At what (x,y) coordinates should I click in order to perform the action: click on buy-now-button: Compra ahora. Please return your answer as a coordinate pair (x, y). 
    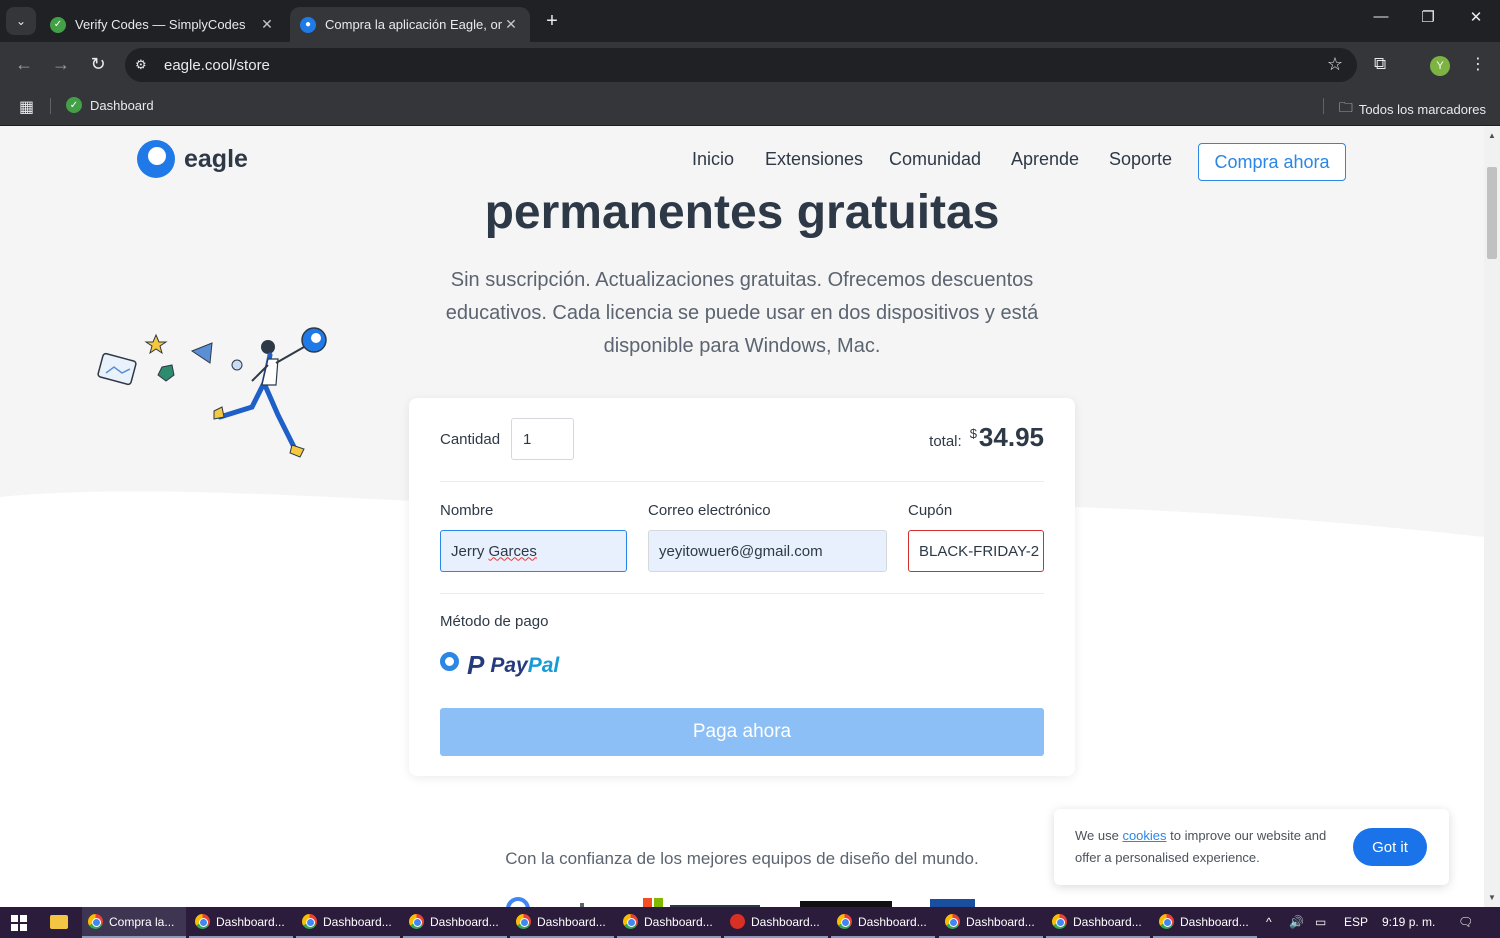
    Looking at the image, I should click on (1272, 162).